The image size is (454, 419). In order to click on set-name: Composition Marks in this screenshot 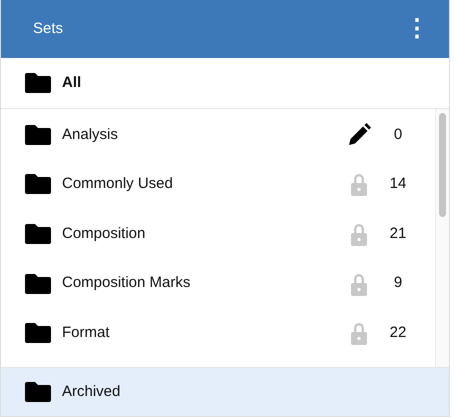, I will do `click(127, 283)`.